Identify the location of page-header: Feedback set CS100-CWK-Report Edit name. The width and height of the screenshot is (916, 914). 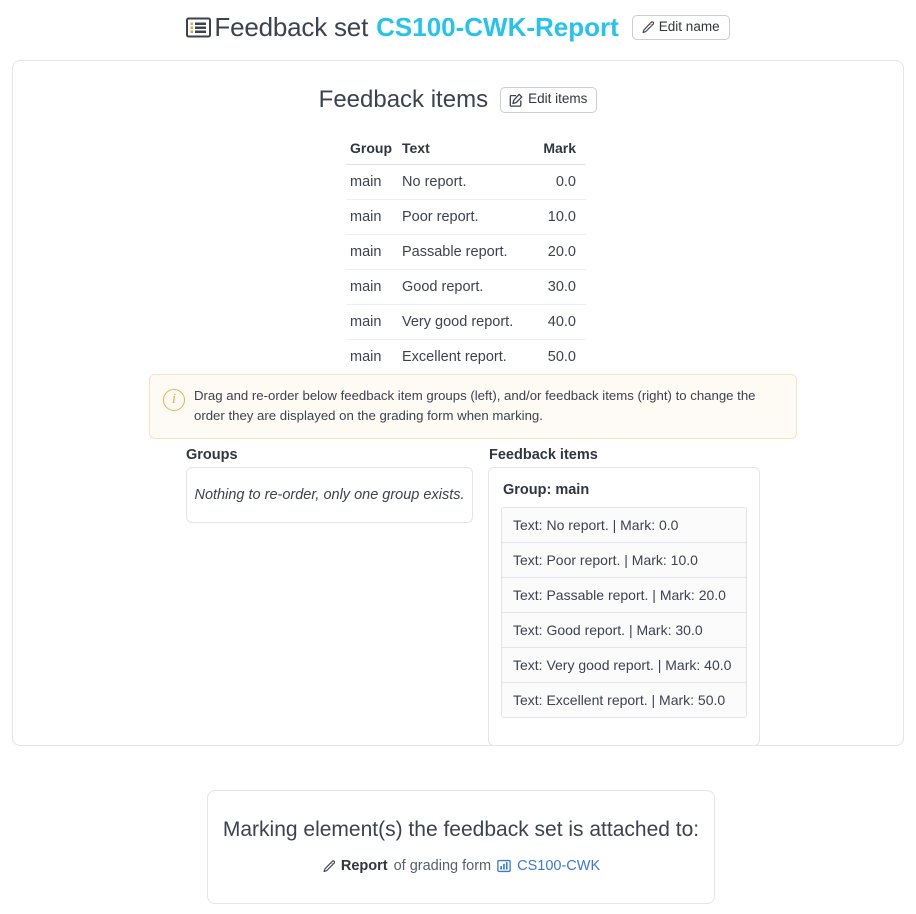
(458, 28).